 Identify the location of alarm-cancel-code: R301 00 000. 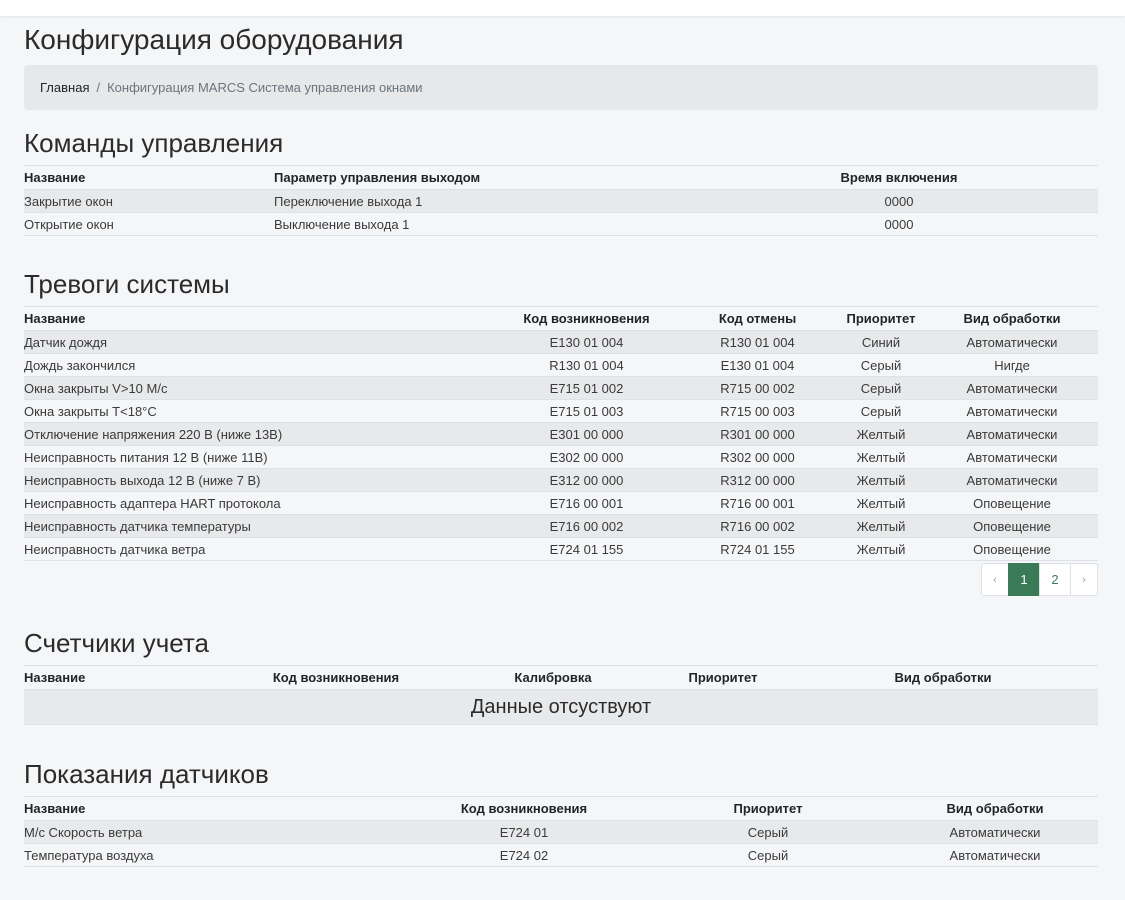
(757, 434).